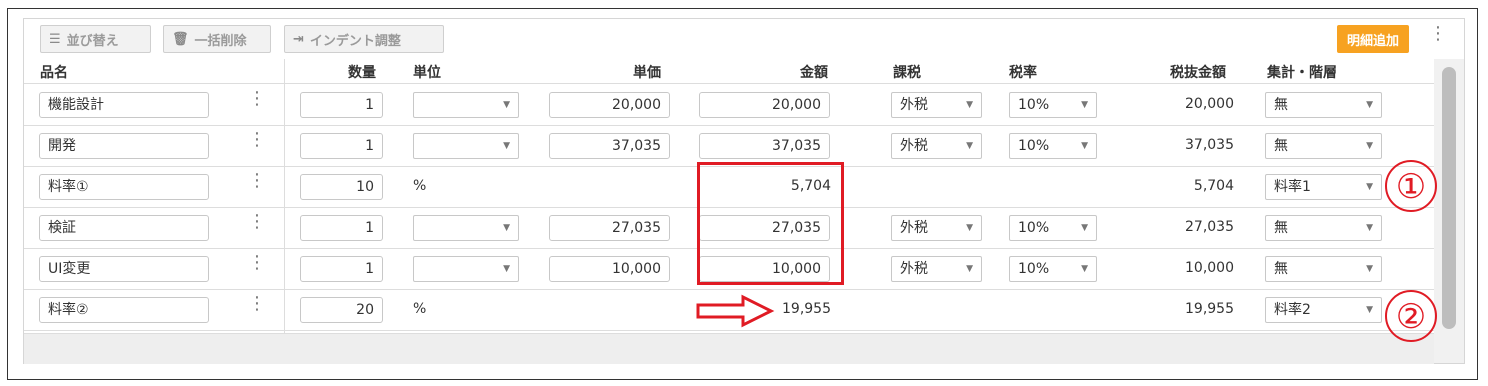  Describe the element at coordinates (54, 73) in the screenshot. I see `header-name: 品名` at that location.